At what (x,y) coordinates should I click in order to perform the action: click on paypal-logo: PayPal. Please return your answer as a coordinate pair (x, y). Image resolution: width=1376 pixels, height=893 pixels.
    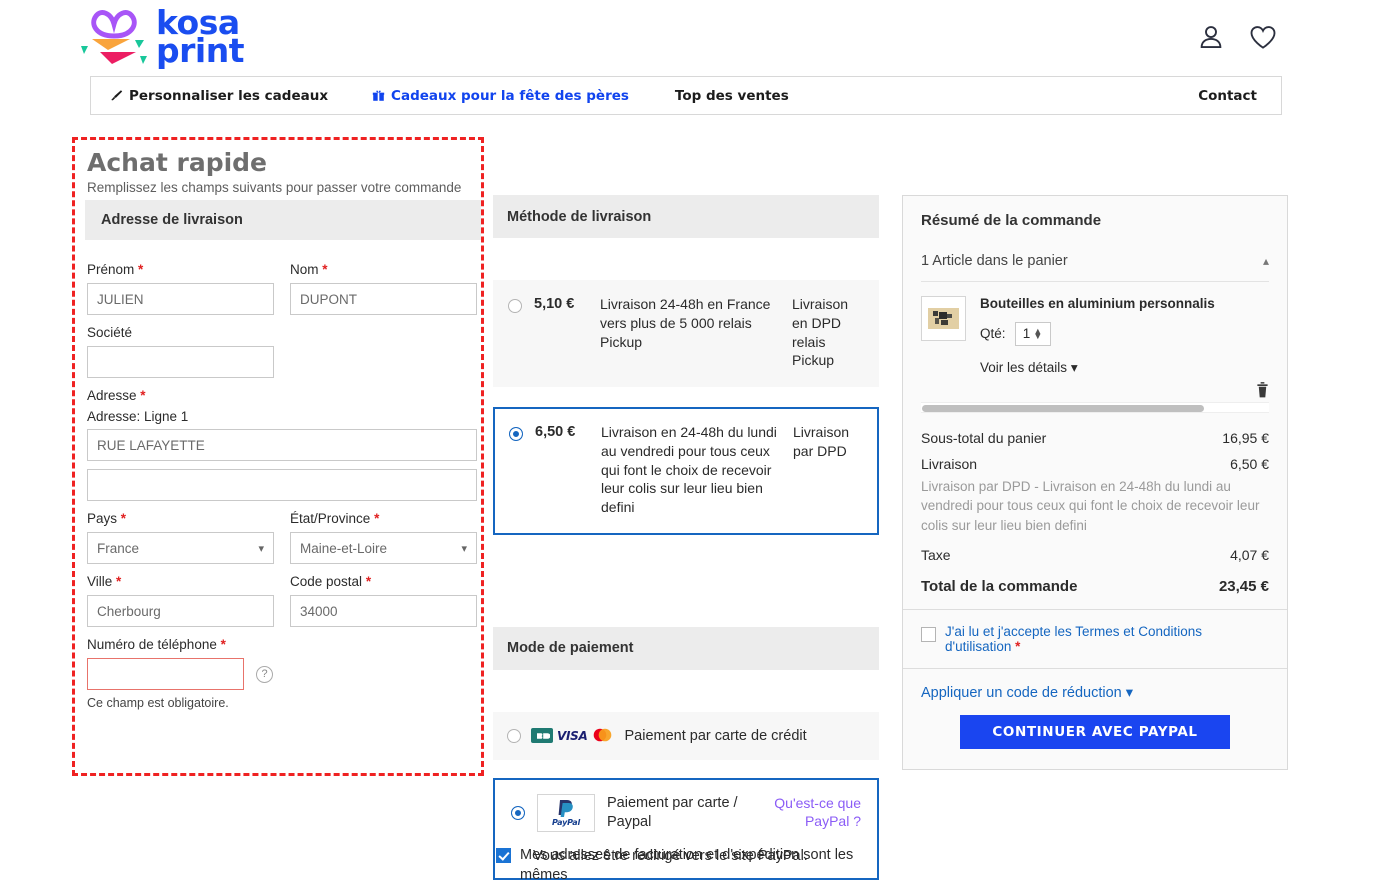
    Looking at the image, I should click on (566, 812).